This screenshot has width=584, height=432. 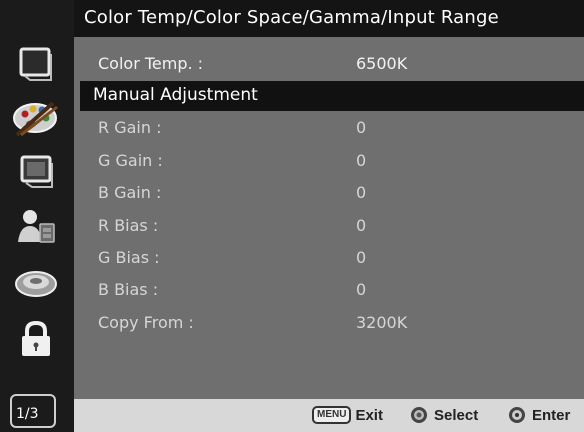 I want to click on menu-row-r-bias: R Bias : 0, so click(x=329, y=226).